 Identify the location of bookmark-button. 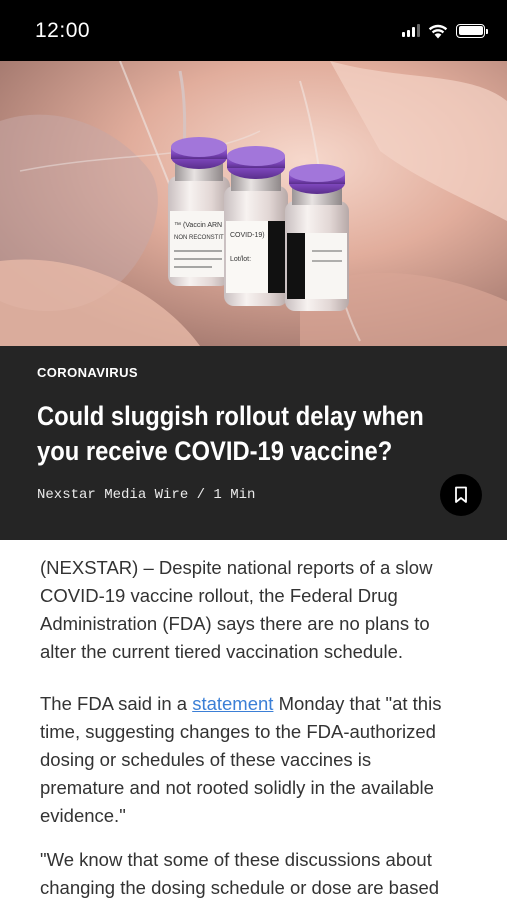
(461, 495).